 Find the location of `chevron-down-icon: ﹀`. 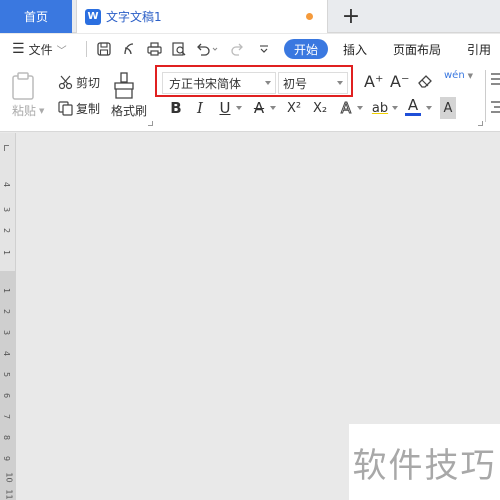

chevron-down-icon: ﹀ is located at coordinates (61, 51).